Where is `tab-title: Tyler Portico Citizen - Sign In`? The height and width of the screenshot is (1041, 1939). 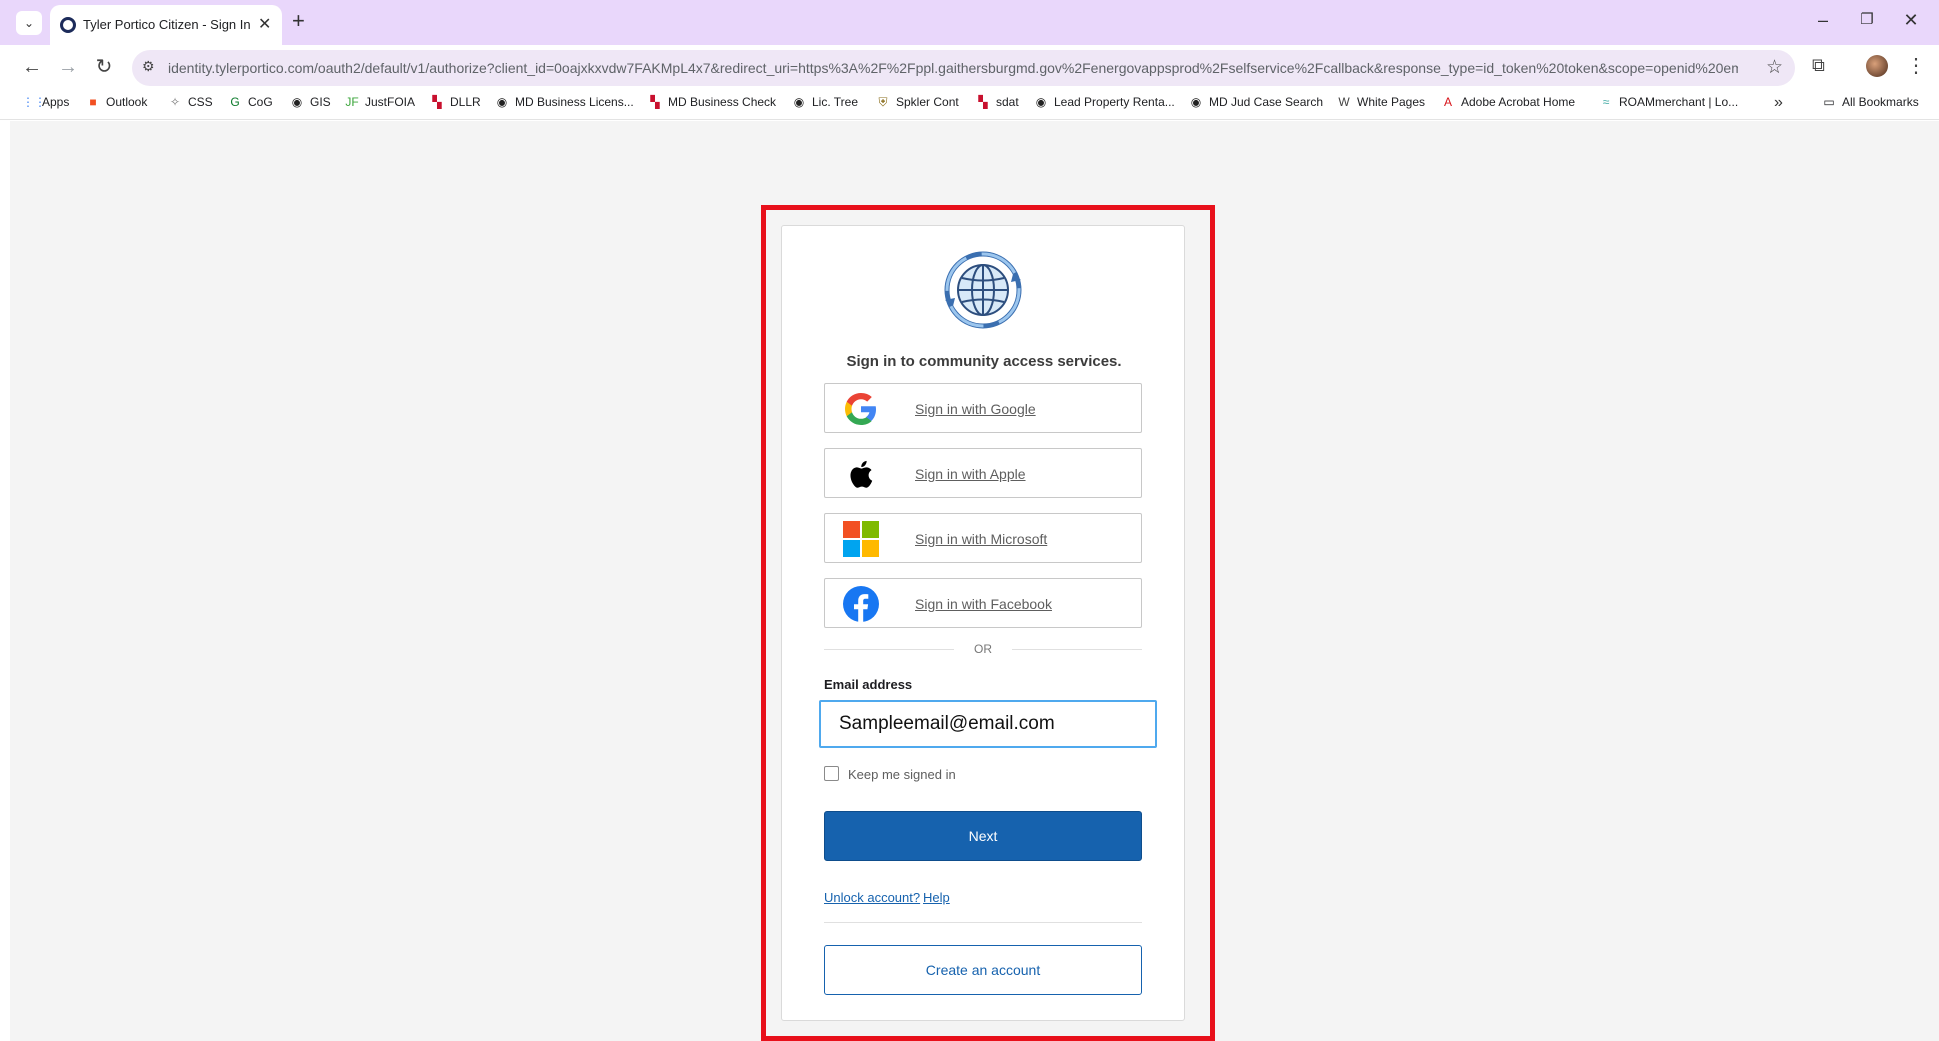
tab-title: Tyler Portico Citizen - Sign In is located at coordinates (167, 24).